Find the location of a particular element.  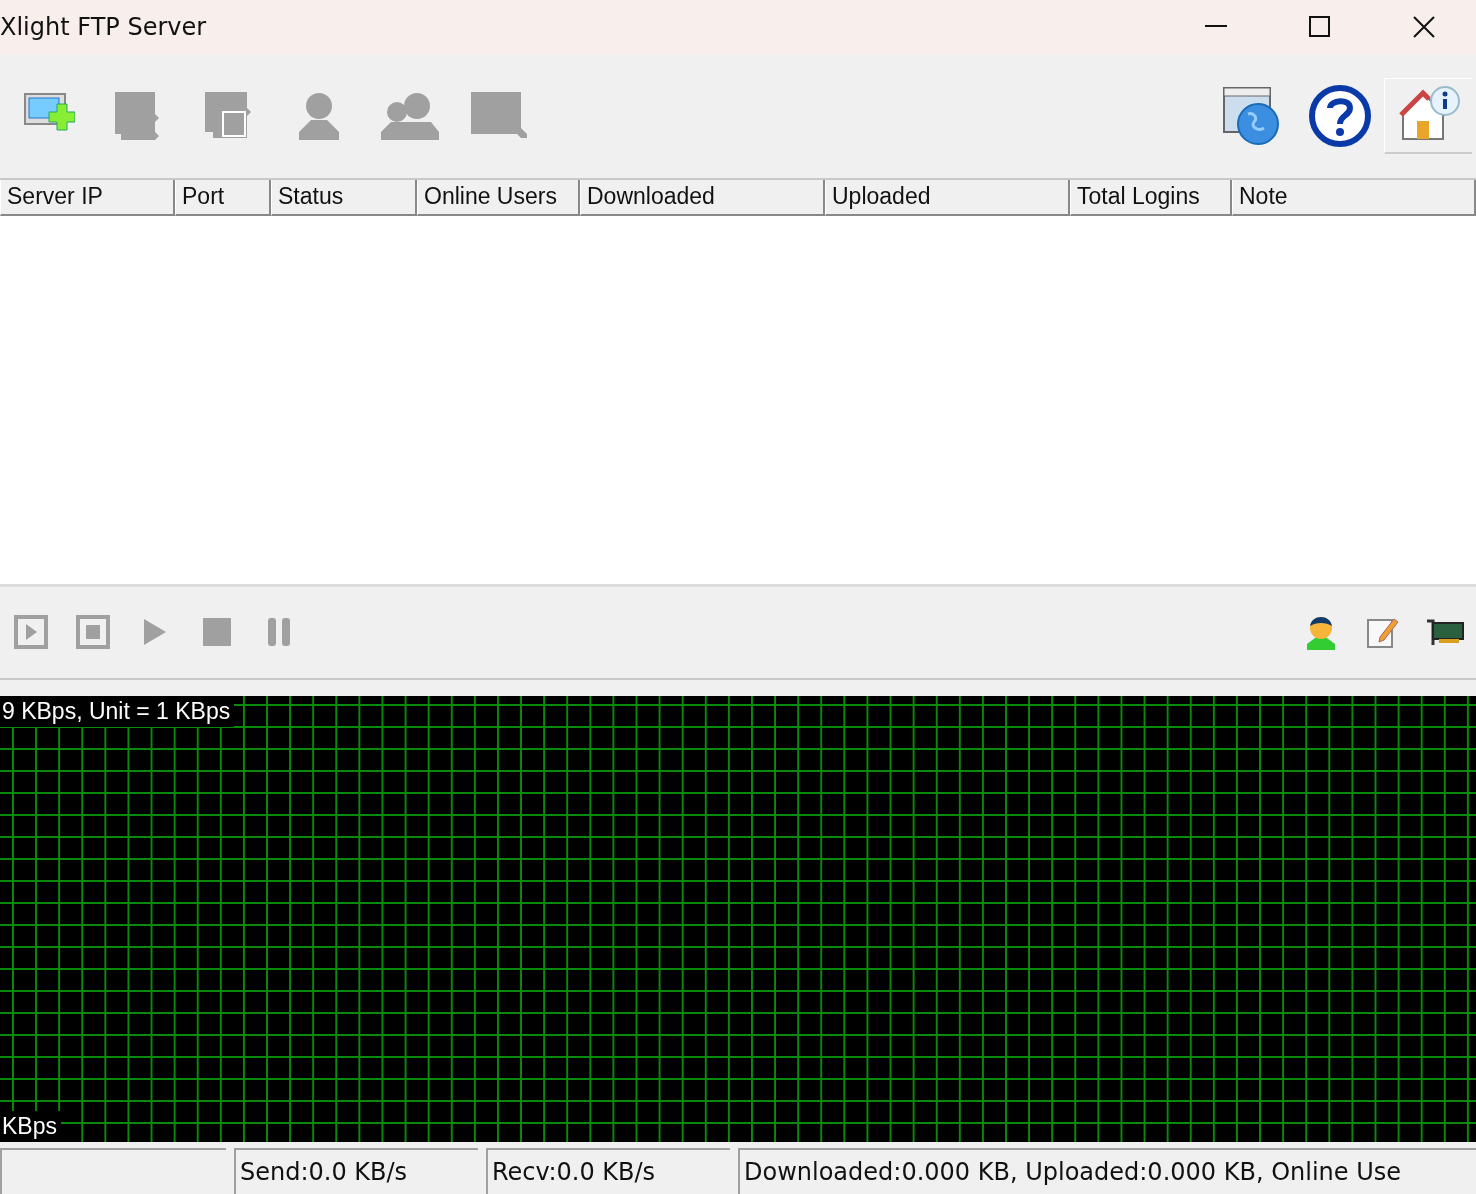

toolbar-button is located at coordinates (1428, 115).